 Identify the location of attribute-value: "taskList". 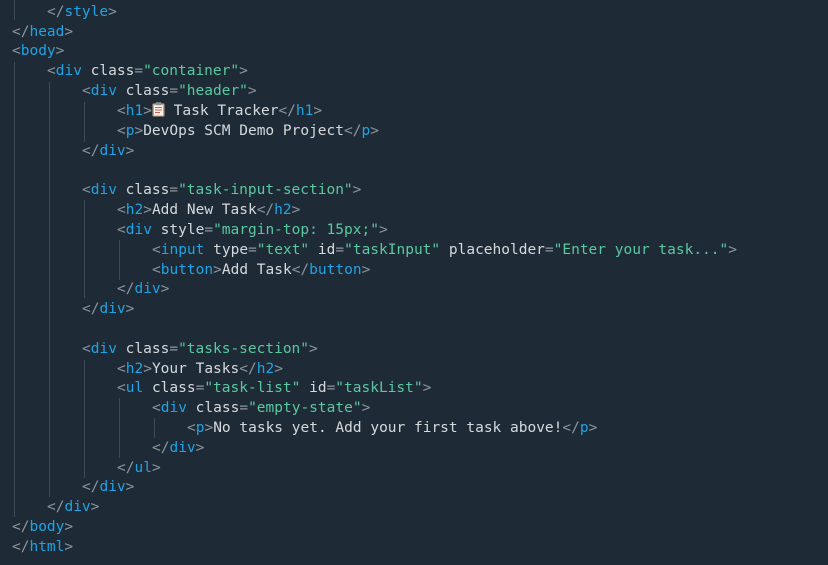
(379, 388).